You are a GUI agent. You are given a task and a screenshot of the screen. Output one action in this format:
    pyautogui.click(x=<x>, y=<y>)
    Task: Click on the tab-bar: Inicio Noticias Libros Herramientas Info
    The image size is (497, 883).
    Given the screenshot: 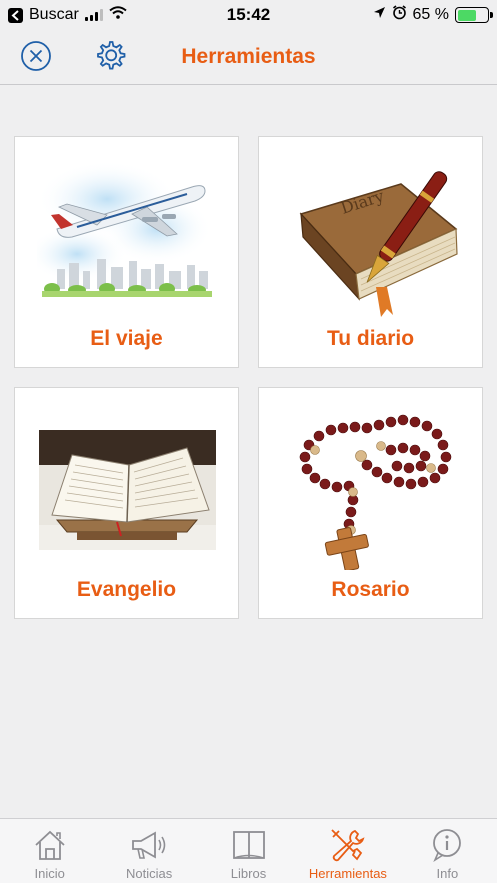 What is the action you would take?
    pyautogui.click(x=248, y=850)
    